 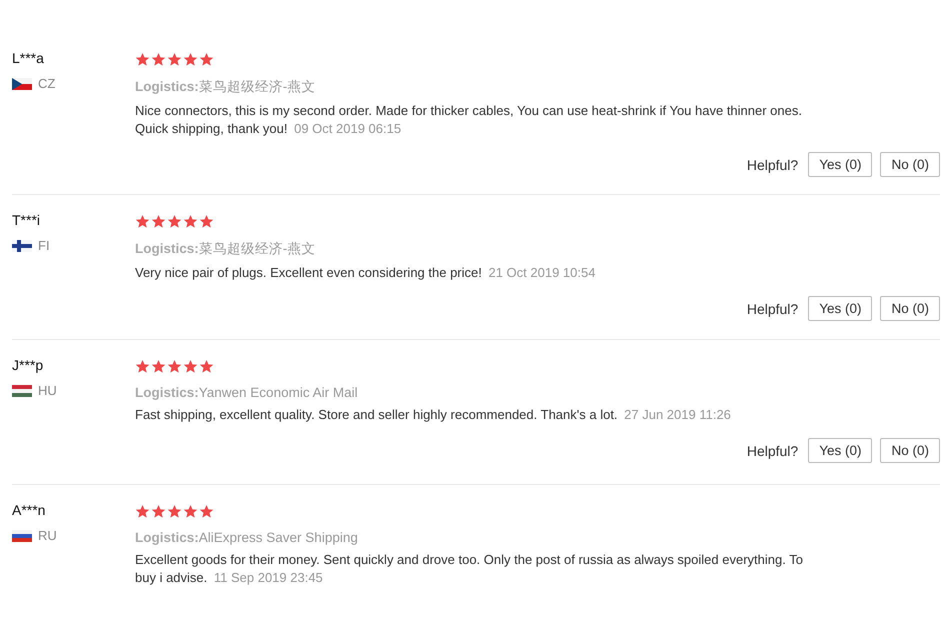 I want to click on reviewer-name: L***a, so click(x=28, y=58).